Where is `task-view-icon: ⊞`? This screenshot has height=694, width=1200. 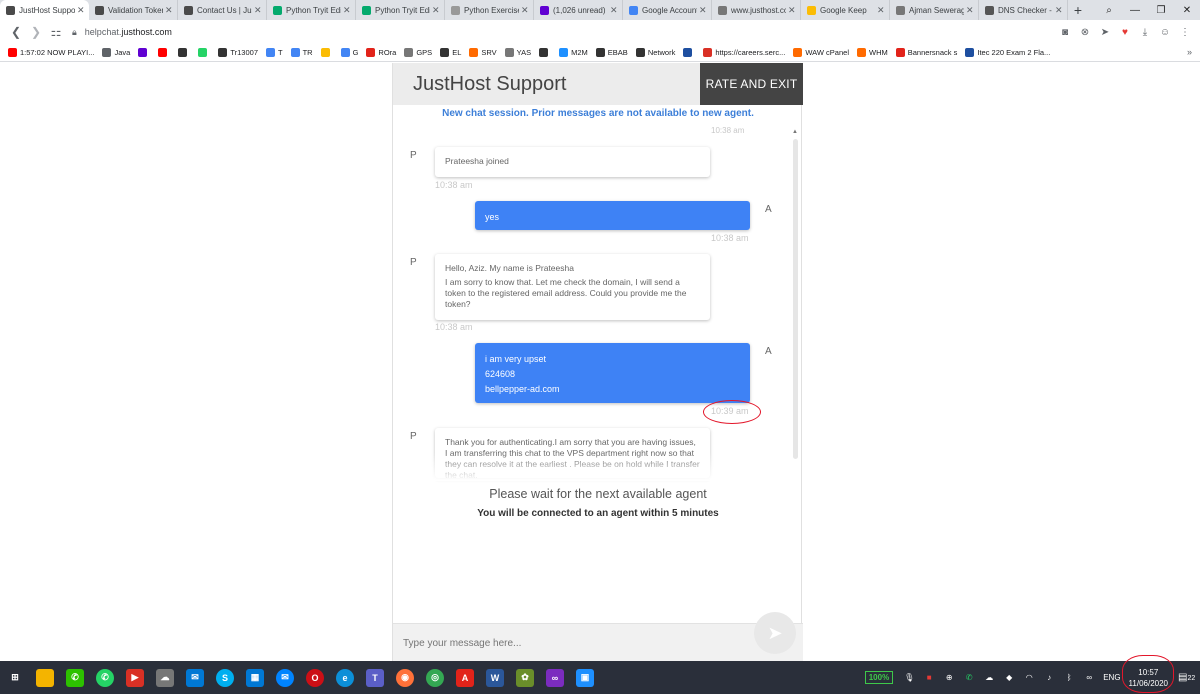
task-view-icon: ⊞ is located at coordinates (15, 678).